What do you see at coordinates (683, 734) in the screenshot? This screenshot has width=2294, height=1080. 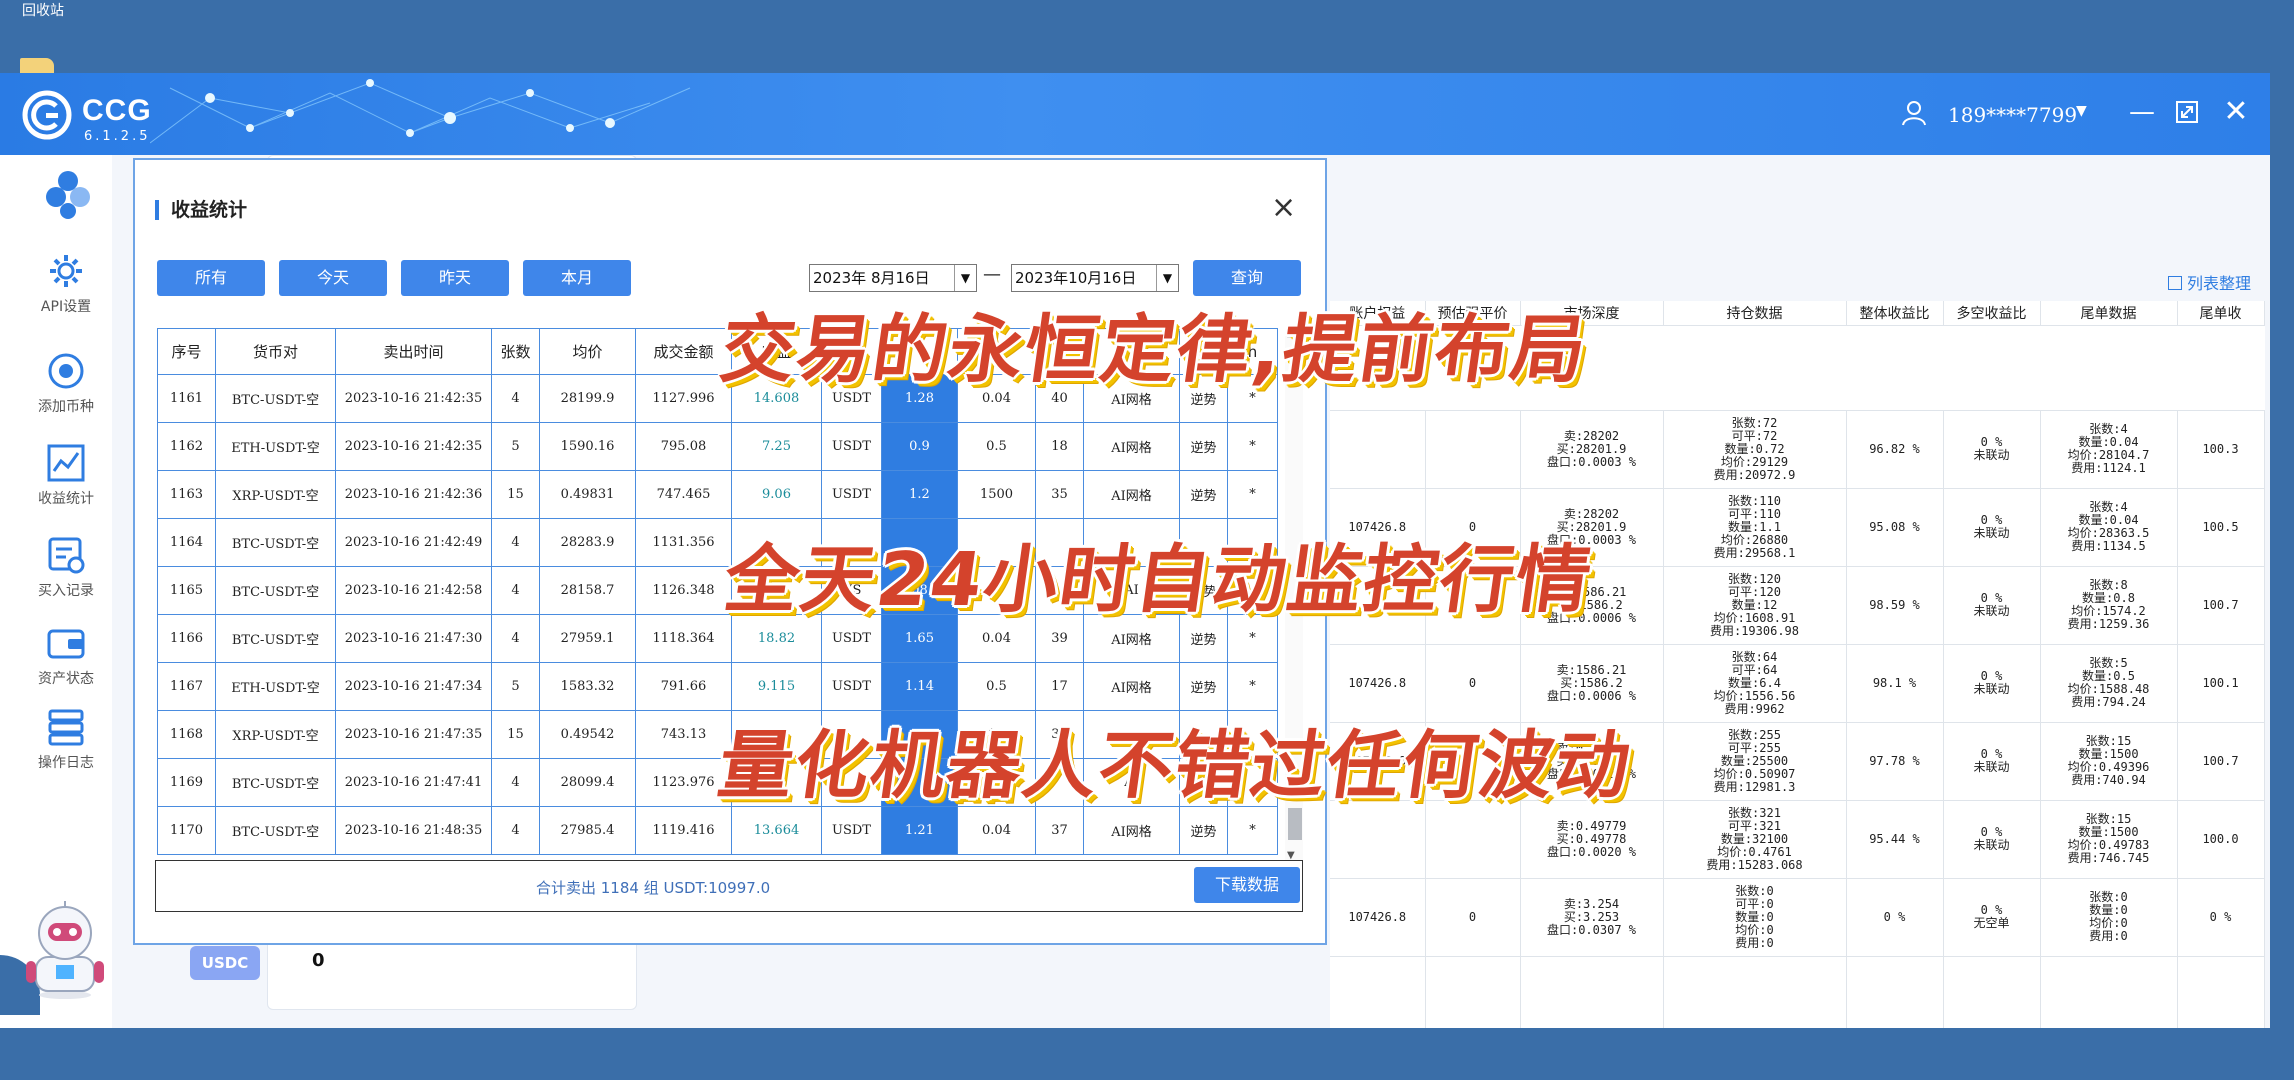 I see `table-cell: 743.13` at bounding box center [683, 734].